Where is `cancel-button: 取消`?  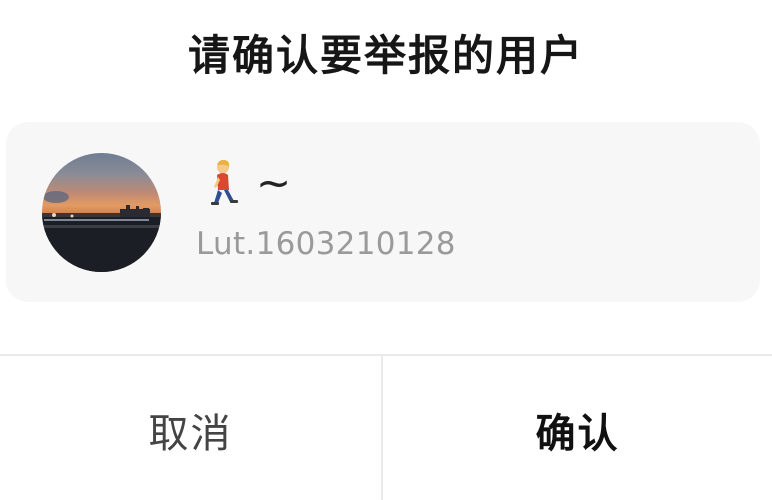
cancel-button: 取消 is located at coordinates (190, 428).